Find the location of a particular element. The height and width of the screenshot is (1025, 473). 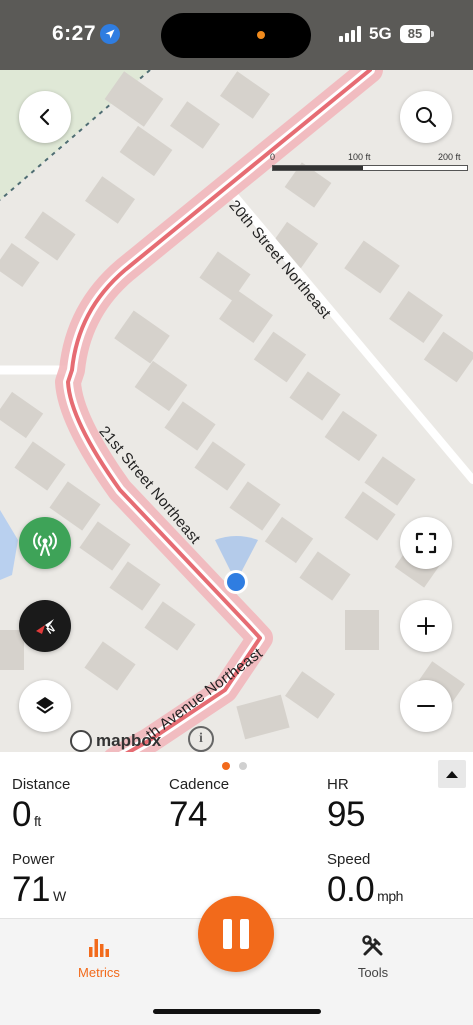

speed-unit: mph is located at coordinates (390, 896).